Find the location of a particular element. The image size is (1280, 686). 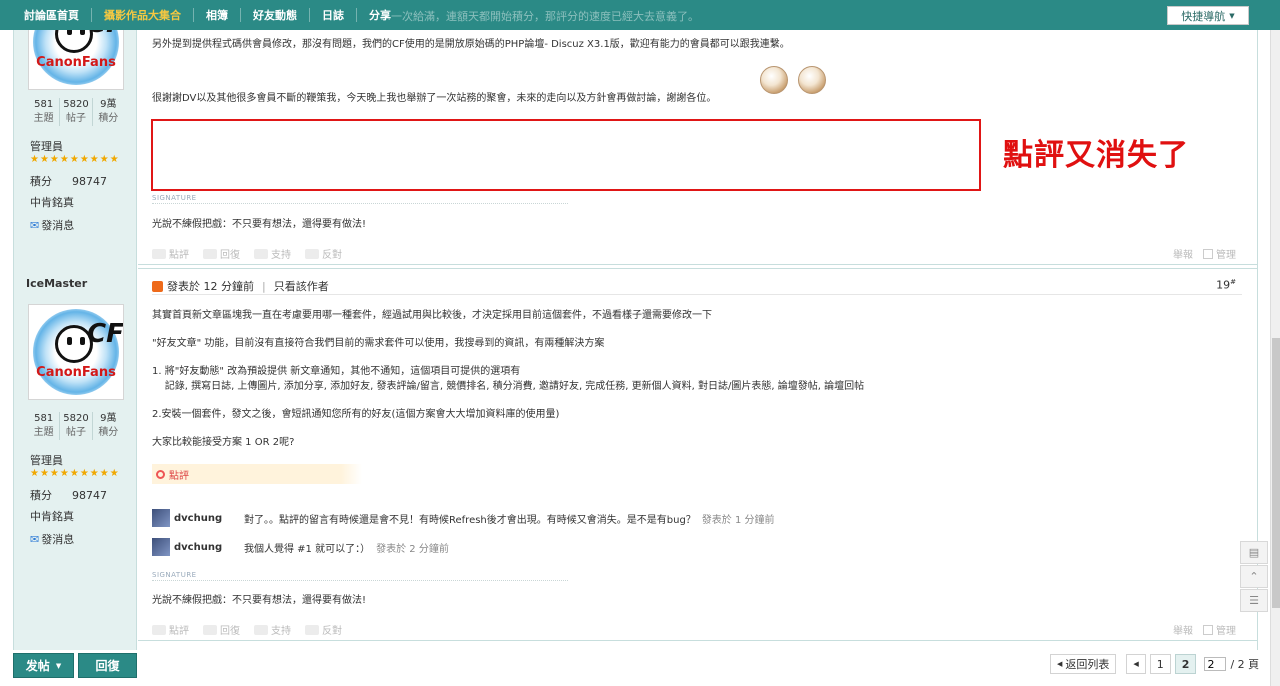

quick-reply-icon: ▤ is located at coordinates (1254, 552).